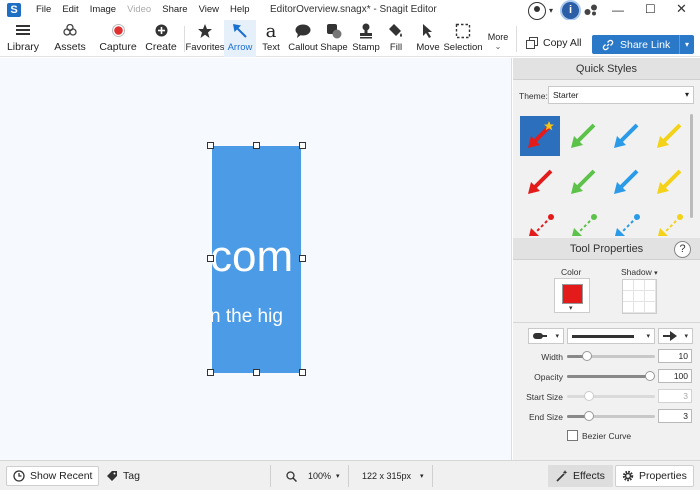 Image resolution: width=700 pixels, height=490 pixels. I want to click on show-recent-button: Show Recent, so click(53, 476).